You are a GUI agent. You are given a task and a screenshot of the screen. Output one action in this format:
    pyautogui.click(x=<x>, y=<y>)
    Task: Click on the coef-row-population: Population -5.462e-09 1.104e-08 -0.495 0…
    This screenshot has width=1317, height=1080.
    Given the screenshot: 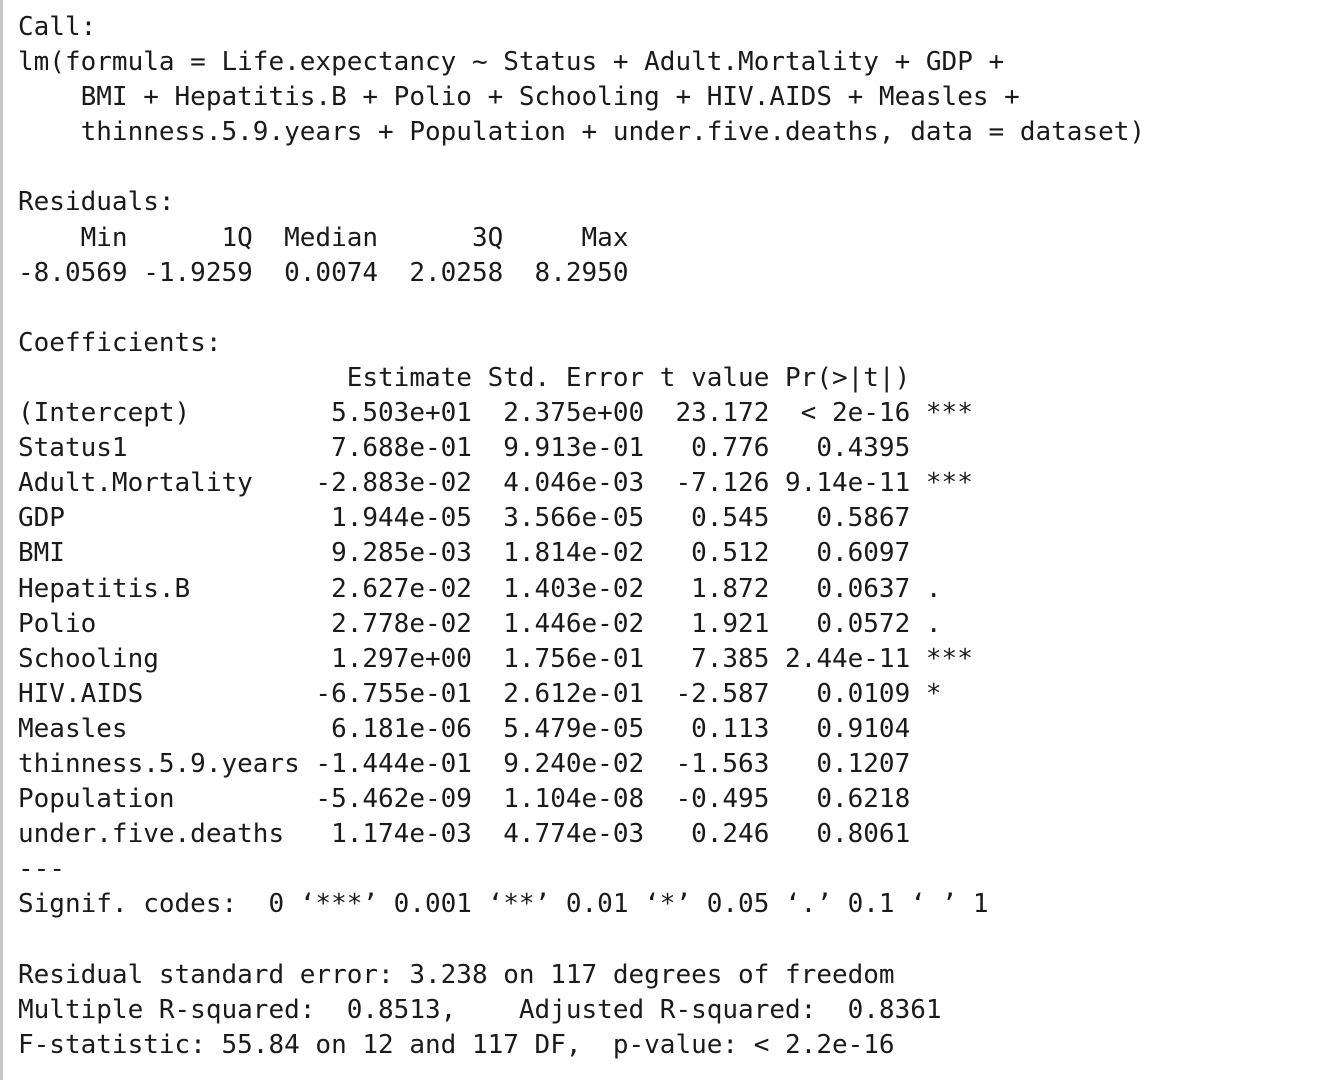 What is the action you would take?
    pyautogui.click(x=464, y=799)
    